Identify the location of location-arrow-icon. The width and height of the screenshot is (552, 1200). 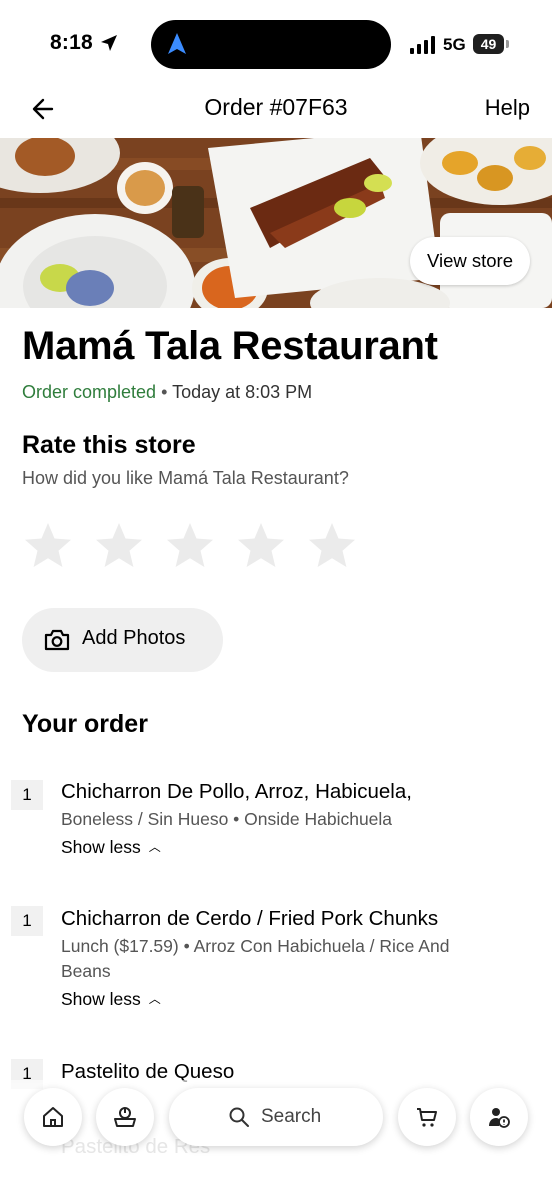
(109, 43).